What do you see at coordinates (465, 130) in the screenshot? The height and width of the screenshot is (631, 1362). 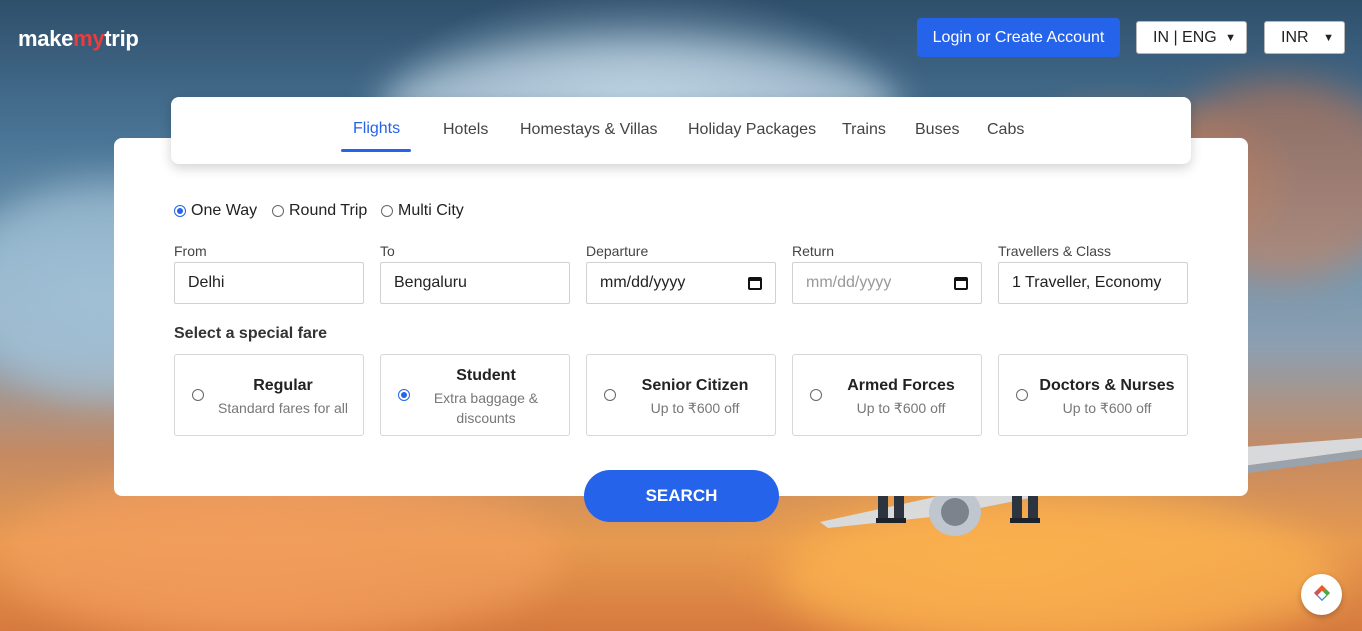 I see `tab-hotels: Hotels` at bounding box center [465, 130].